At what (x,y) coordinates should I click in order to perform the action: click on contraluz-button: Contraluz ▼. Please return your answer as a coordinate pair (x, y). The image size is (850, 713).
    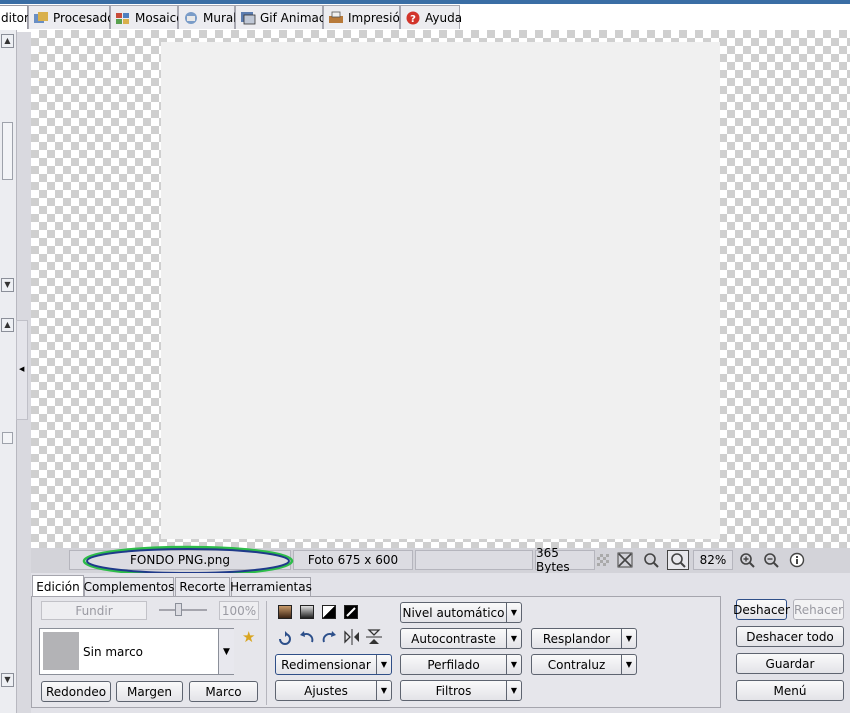
    Looking at the image, I should click on (584, 664).